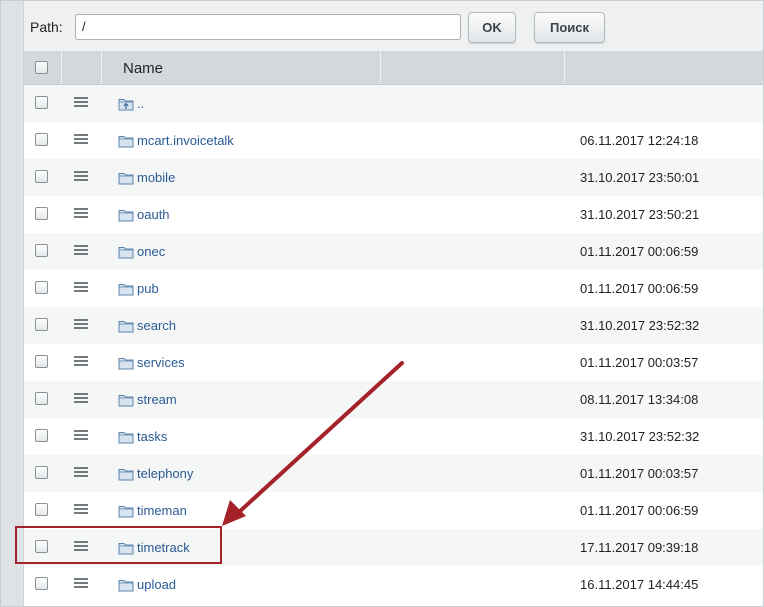  What do you see at coordinates (157, 399) in the screenshot?
I see `file-name-link: stream` at bounding box center [157, 399].